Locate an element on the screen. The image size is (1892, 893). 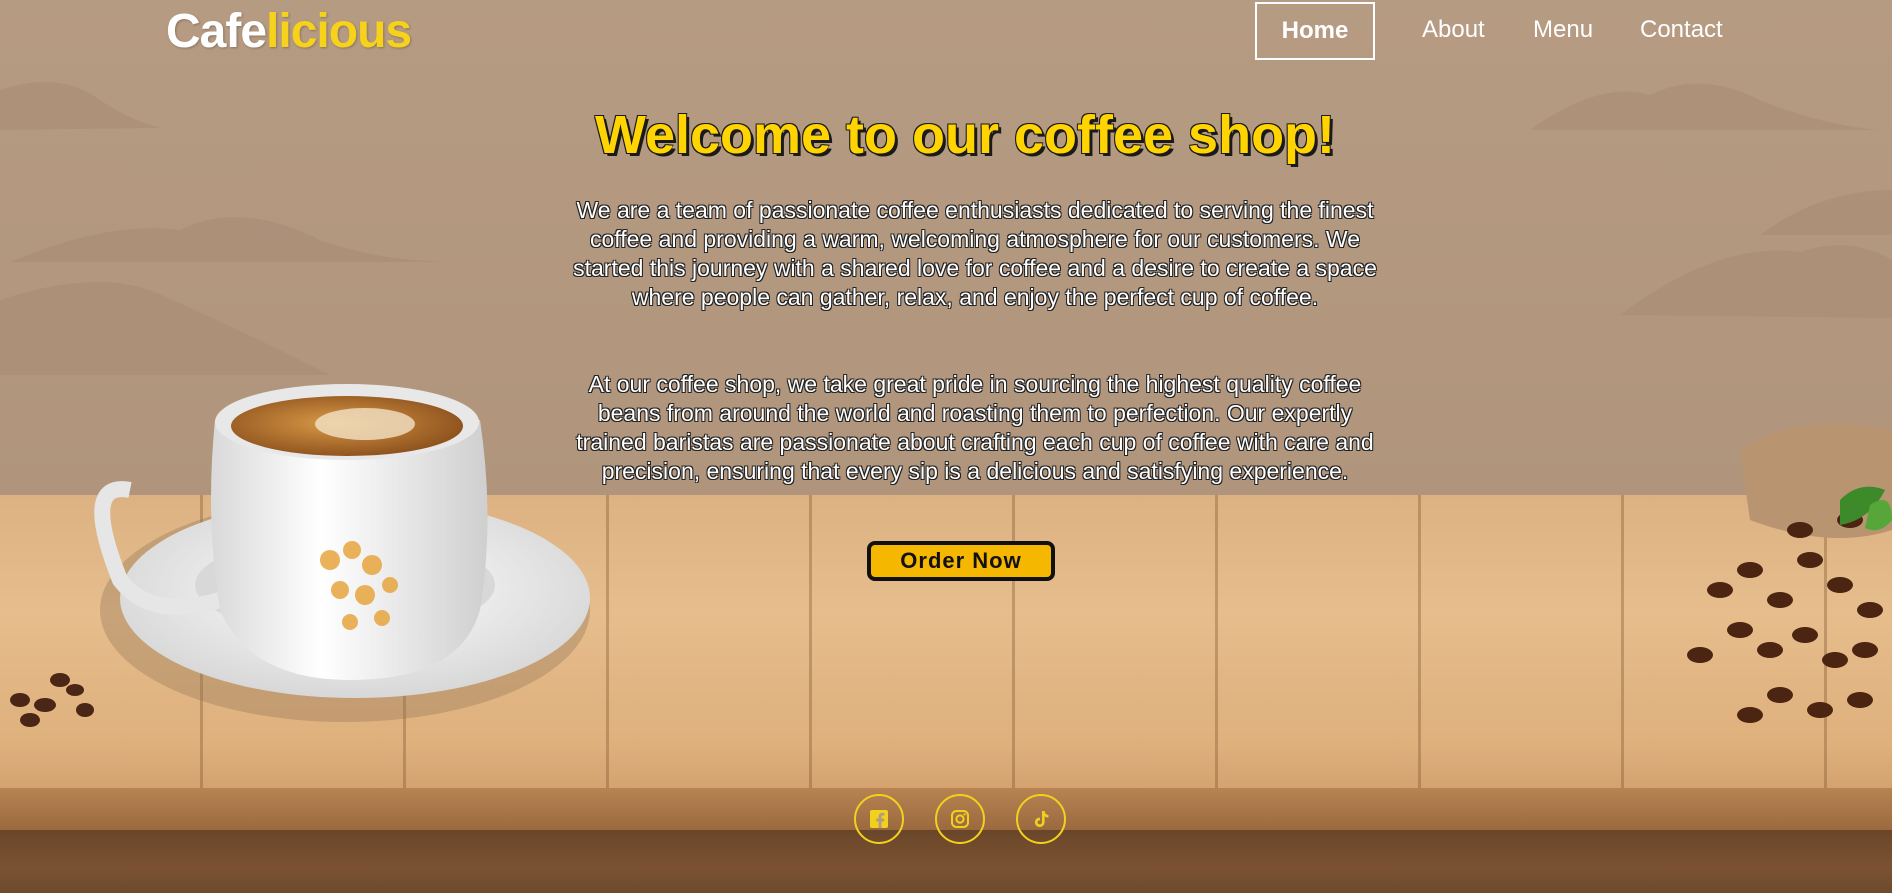
facebook-icon is located at coordinates (879, 819).